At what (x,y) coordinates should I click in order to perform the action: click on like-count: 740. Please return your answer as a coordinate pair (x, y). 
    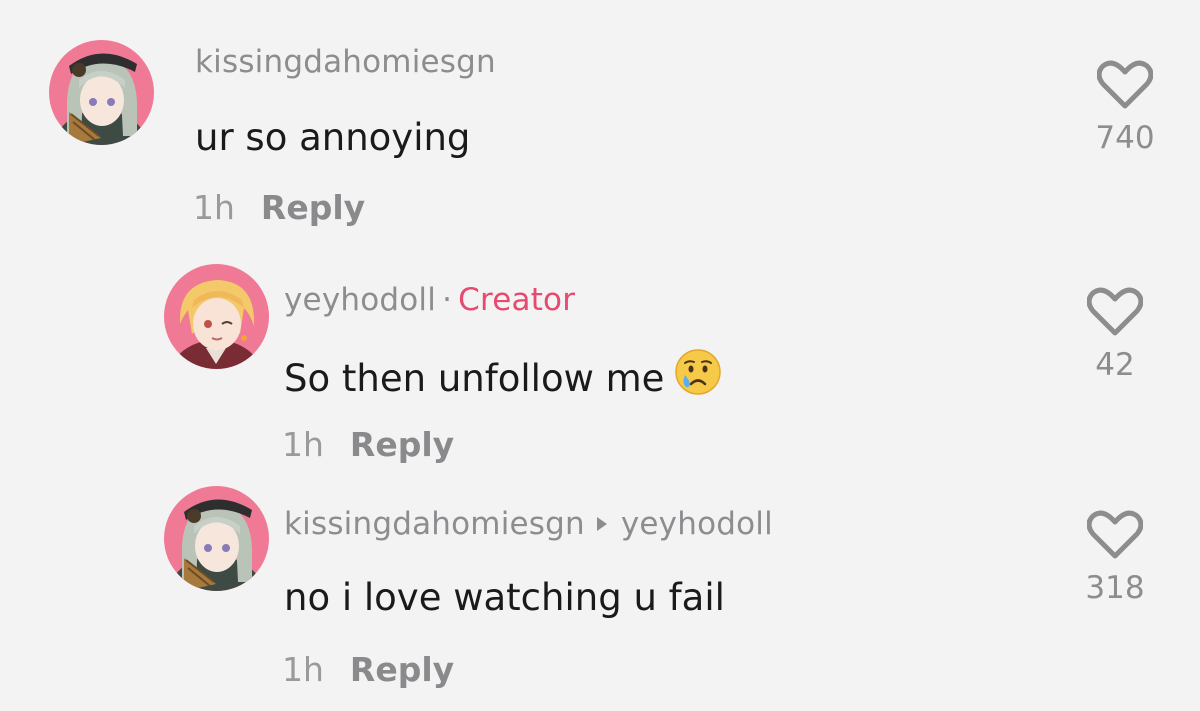
    Looking at the image, I should click on (1125, 138).